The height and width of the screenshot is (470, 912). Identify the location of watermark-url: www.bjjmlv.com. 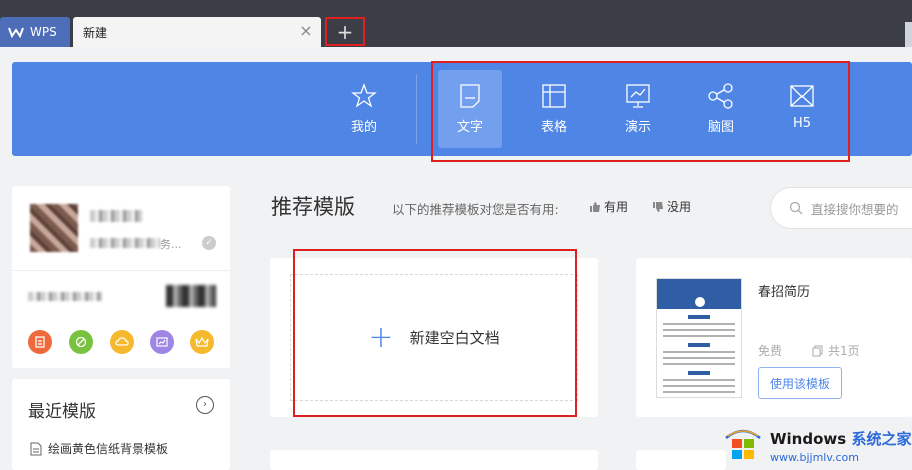
(814, 457).